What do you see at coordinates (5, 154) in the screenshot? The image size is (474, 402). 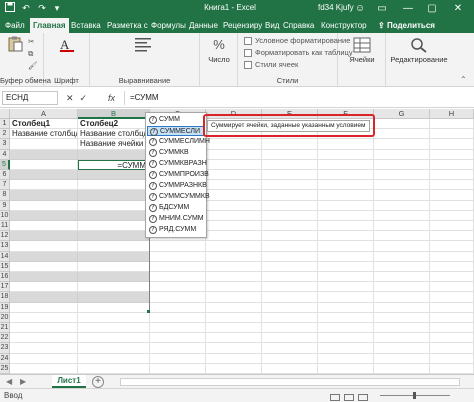 I see `row-header-4: 4` at bounding box center [5, 154].